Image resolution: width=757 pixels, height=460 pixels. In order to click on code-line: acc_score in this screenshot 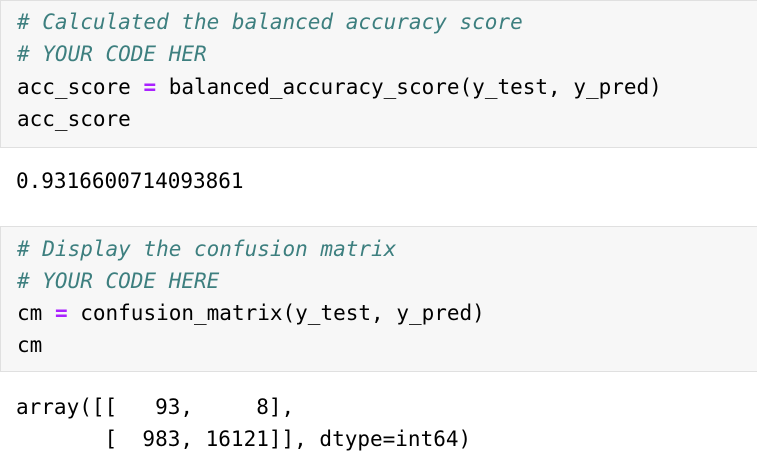, I will do `click(74, 119)`.